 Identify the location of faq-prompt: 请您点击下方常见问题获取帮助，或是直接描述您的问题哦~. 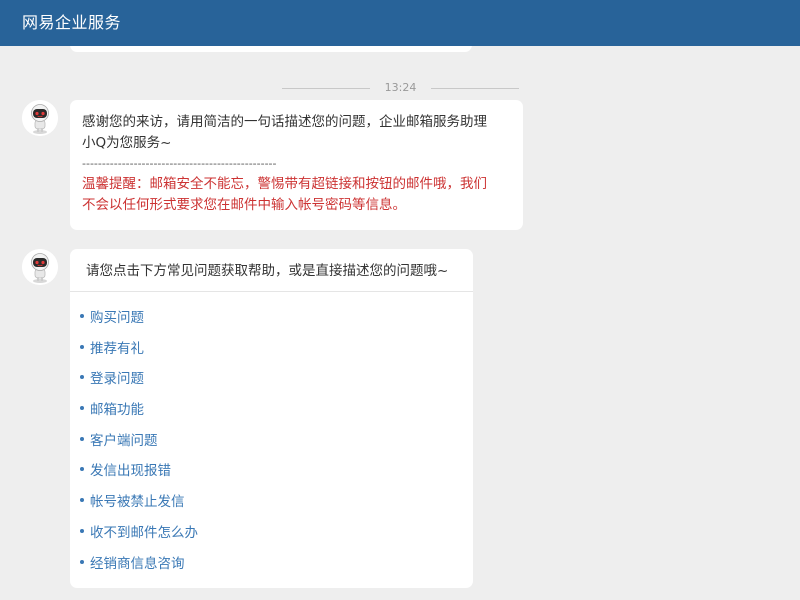
(267, 271).